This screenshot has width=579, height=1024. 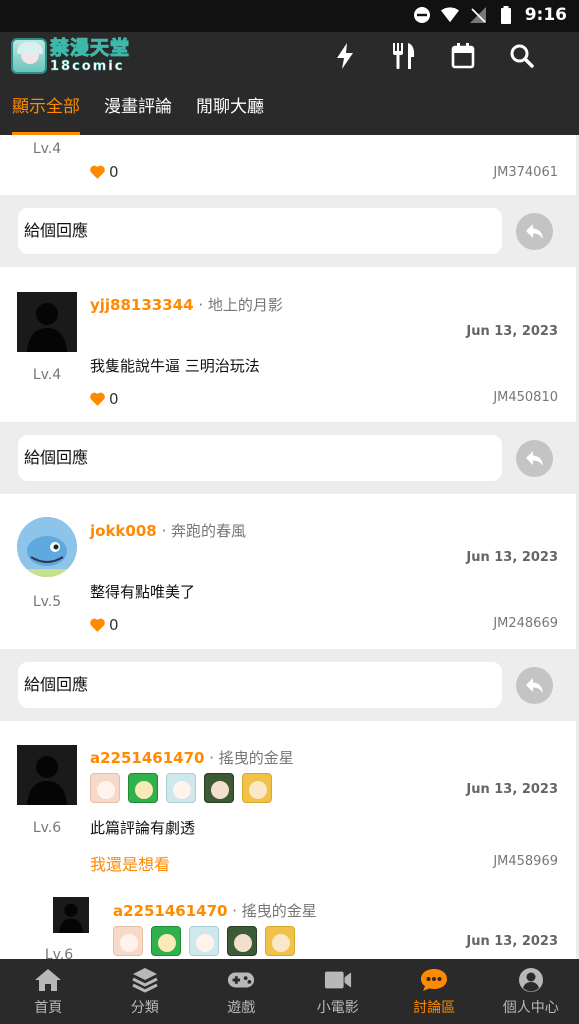 What do you see at coordinates (142, 305) in the screenshot?
I see `username: yjj88133344` at bounding box center [142, 305].